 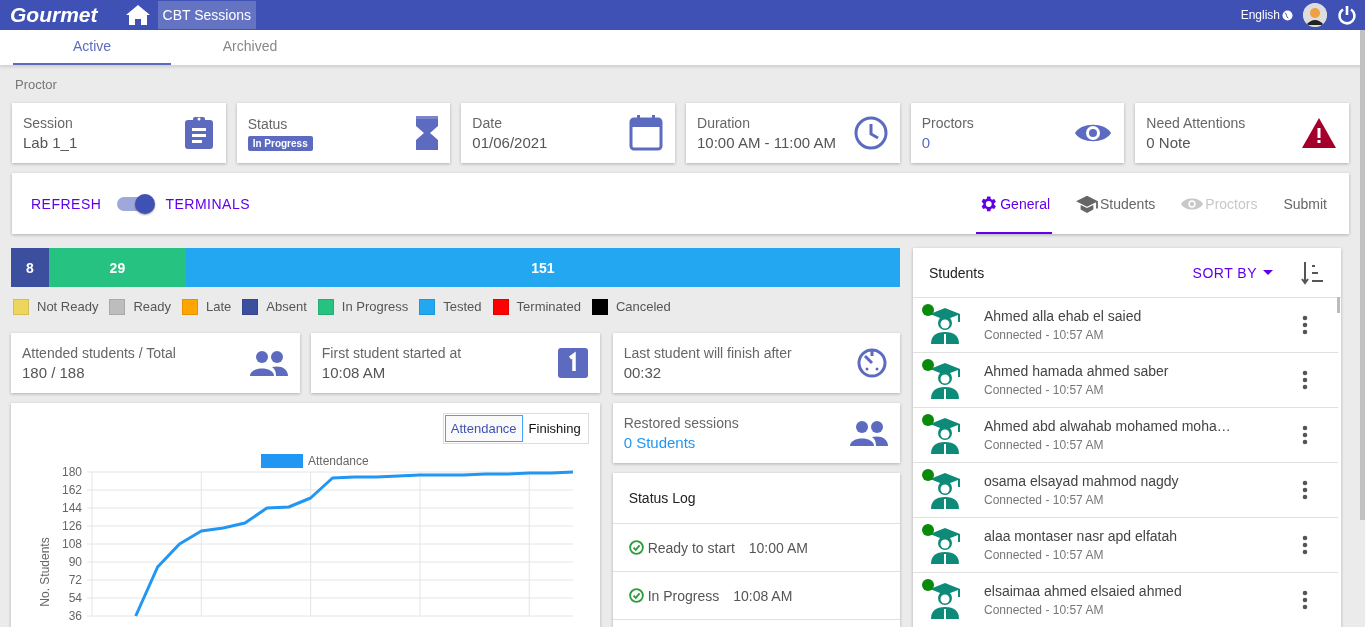 I want to click on graduation-cap-icon, so click(x=1087, y=203).